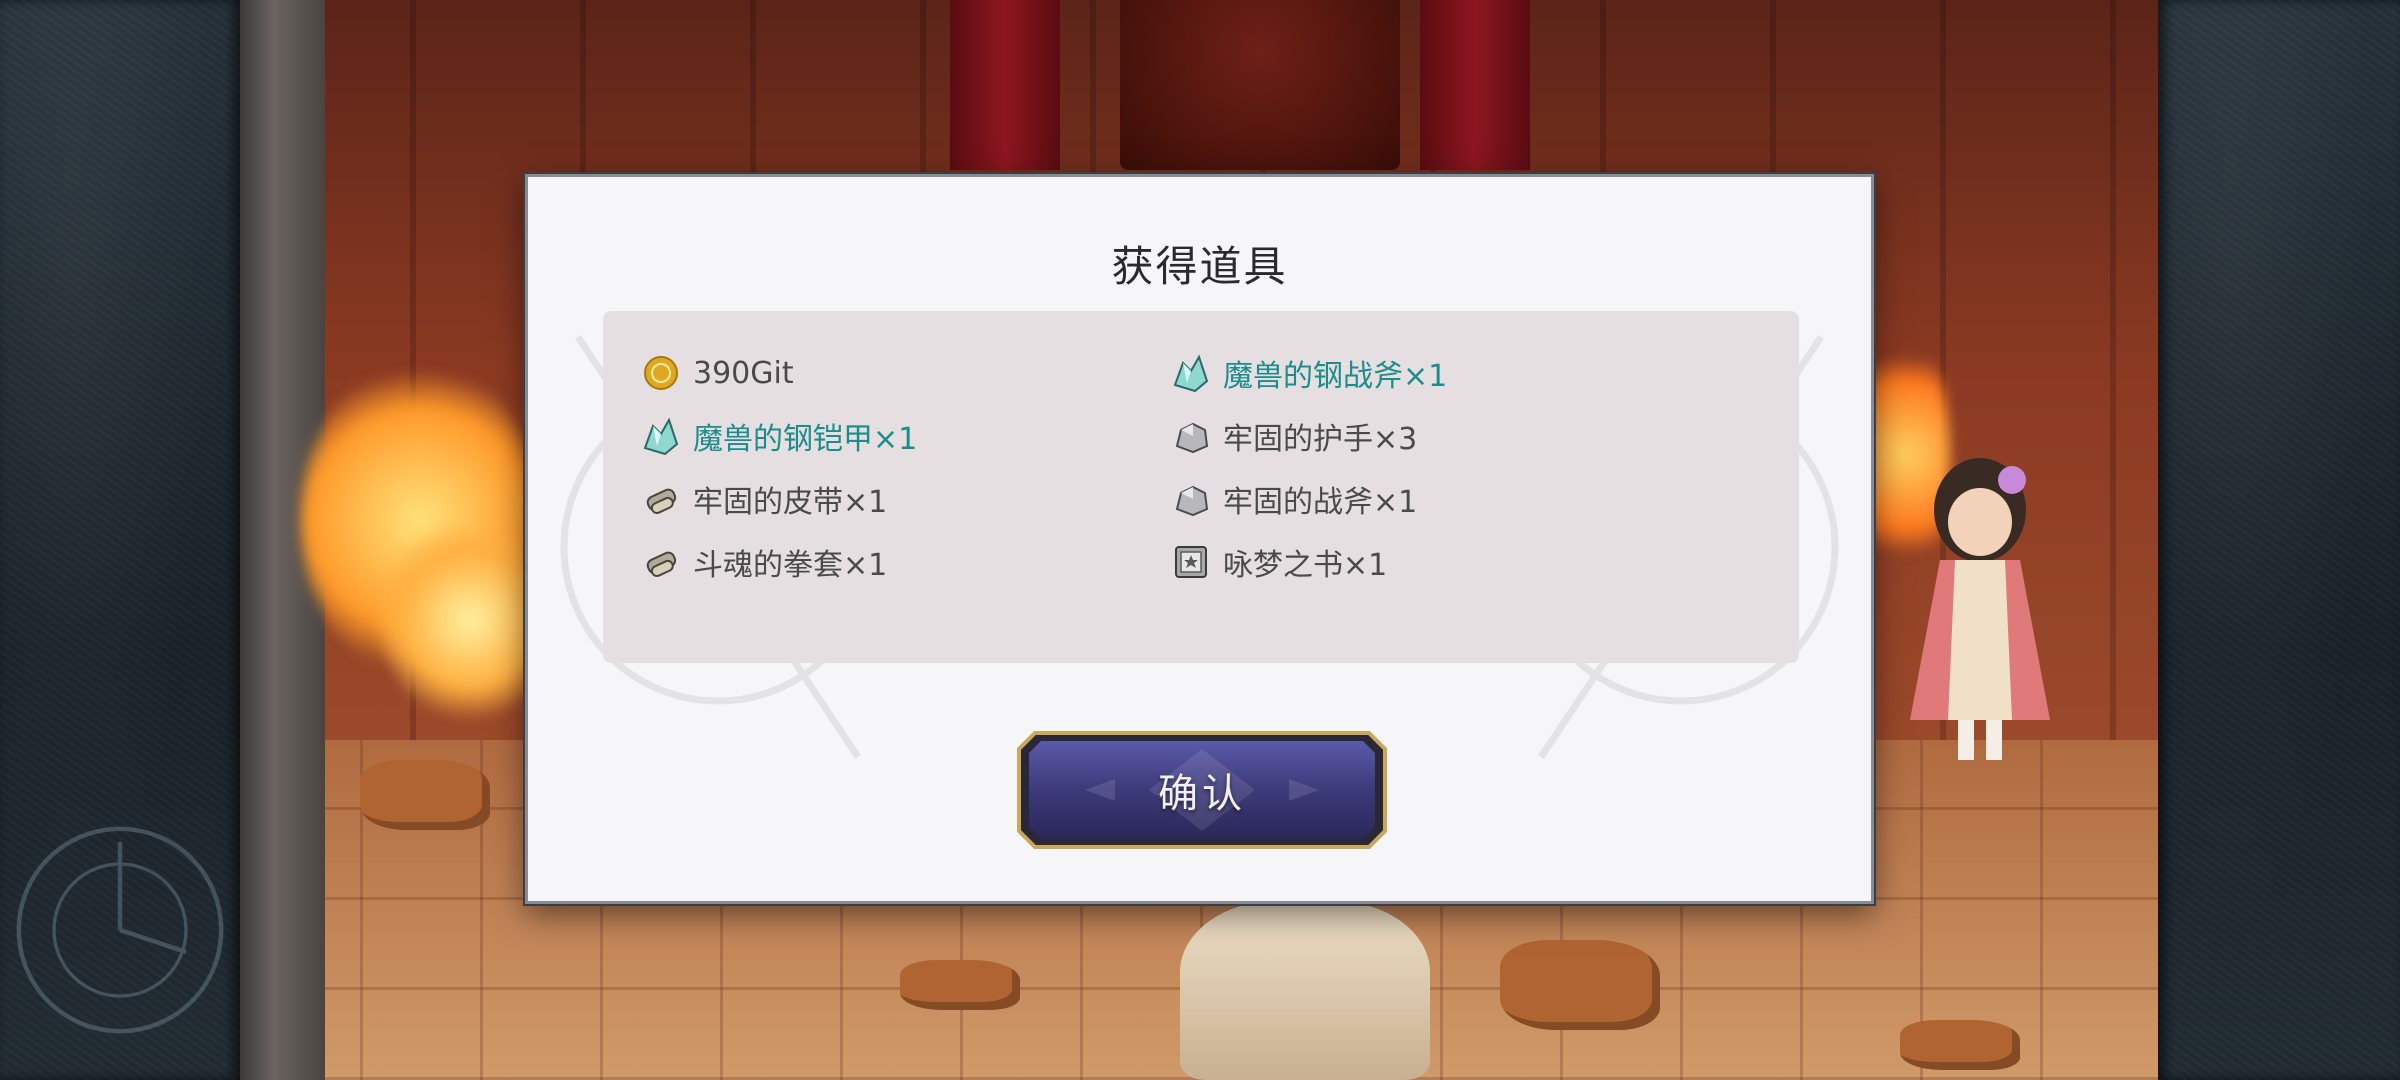 The height and width of the screenshot is (1080, 2400). What do you see at coordinates (1305, 565) in the screenshot?
I see `reward-item-label: 咏梦之书×1` at bounding box center [1305, 565].